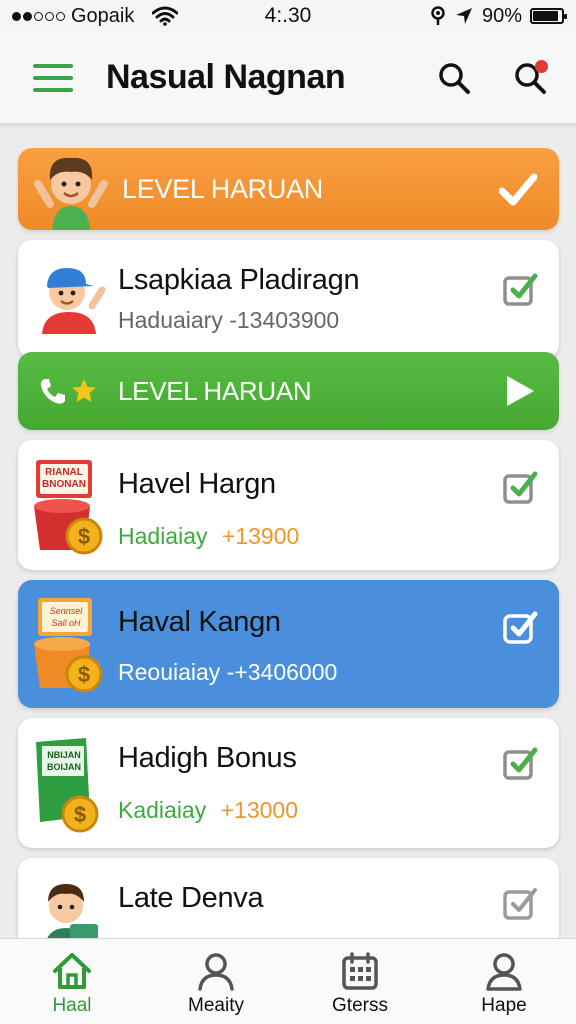 The width and height of the screenshot is (576, 1024). What do you see at coordinates (38, 16) in the screenshot?
I see `signal-strength-icon` at bounding box center [38, 16].